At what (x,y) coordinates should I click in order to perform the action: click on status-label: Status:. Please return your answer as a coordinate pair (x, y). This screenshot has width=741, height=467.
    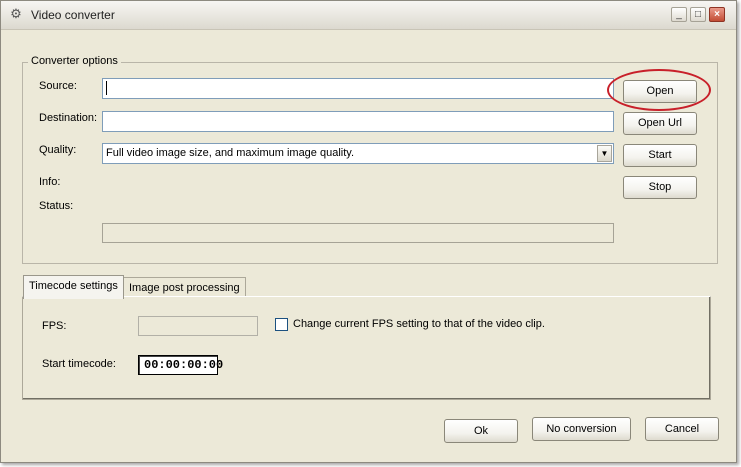
    Looking at the image, I should click on (56, 206).